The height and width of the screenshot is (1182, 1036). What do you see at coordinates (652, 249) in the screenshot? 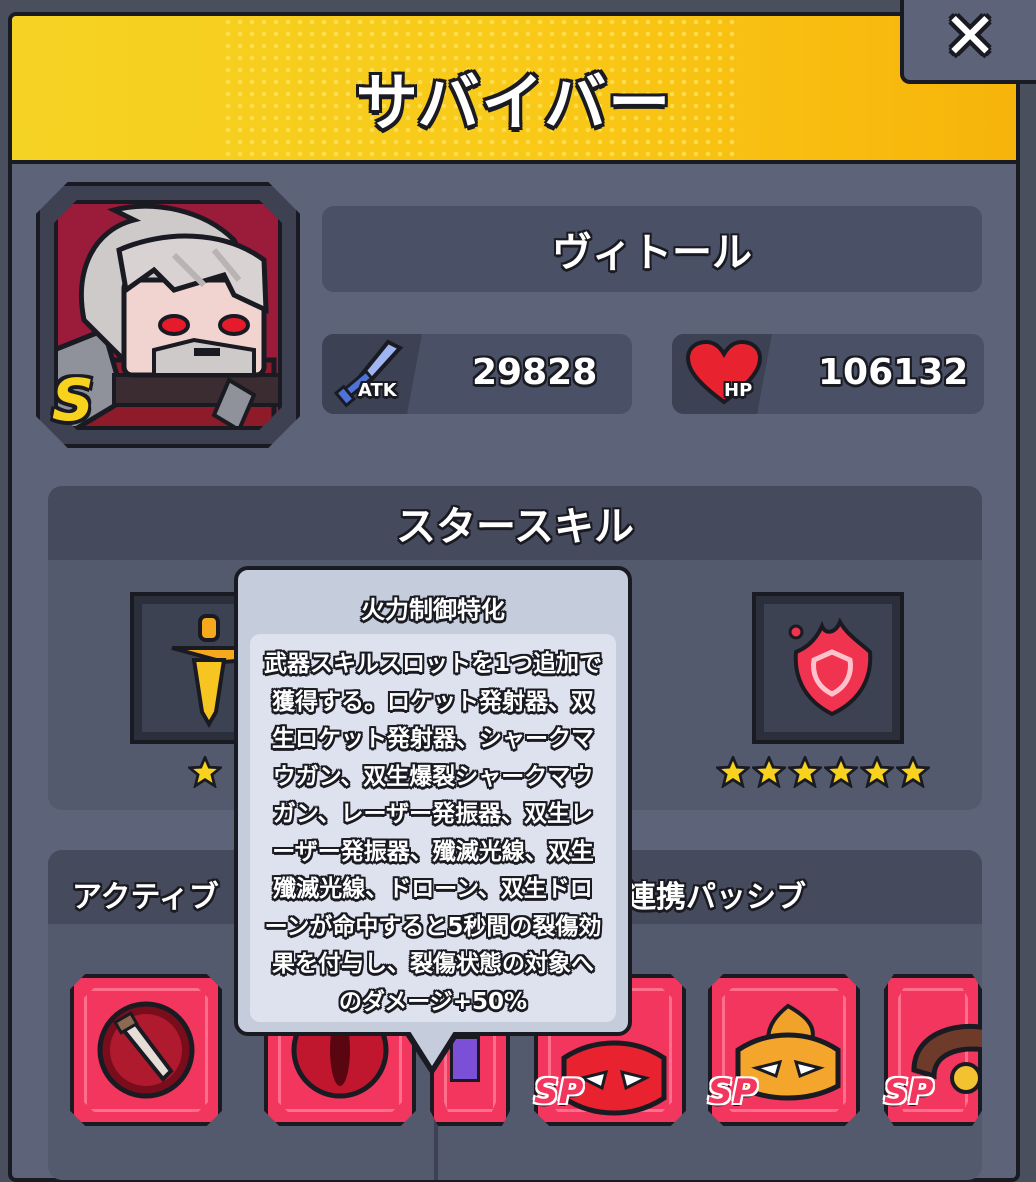
I see `character-name: ヴィトール` at bounding box center [652, 249].